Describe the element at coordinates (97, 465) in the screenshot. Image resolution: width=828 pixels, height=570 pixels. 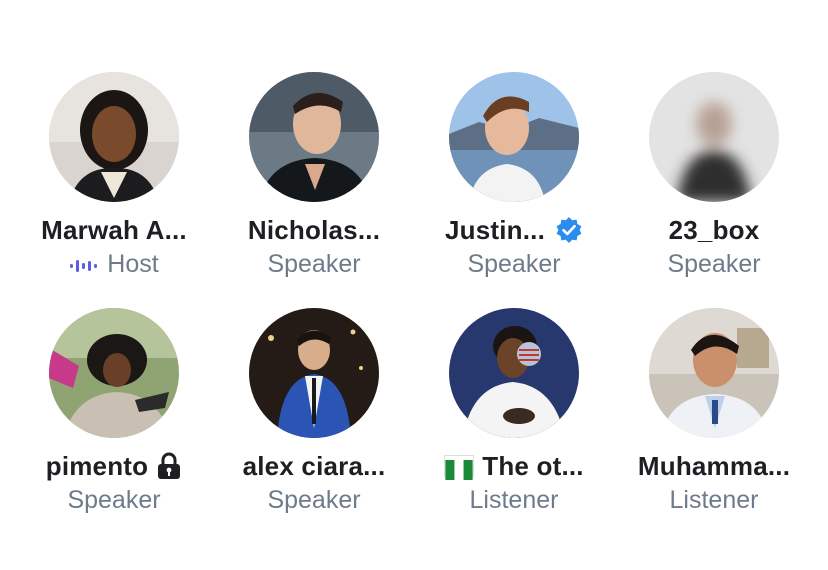
I see `participant-name: pimento` at that location.